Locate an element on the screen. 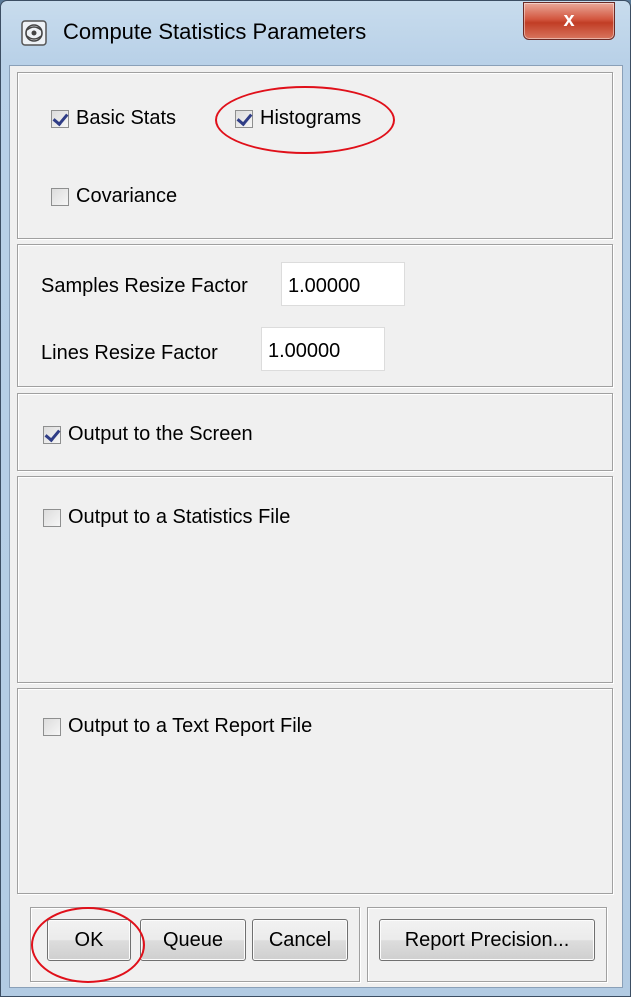 The width and height of the screenshot is (631, 997). lines-resize-input is located at coordinates (323, 349).